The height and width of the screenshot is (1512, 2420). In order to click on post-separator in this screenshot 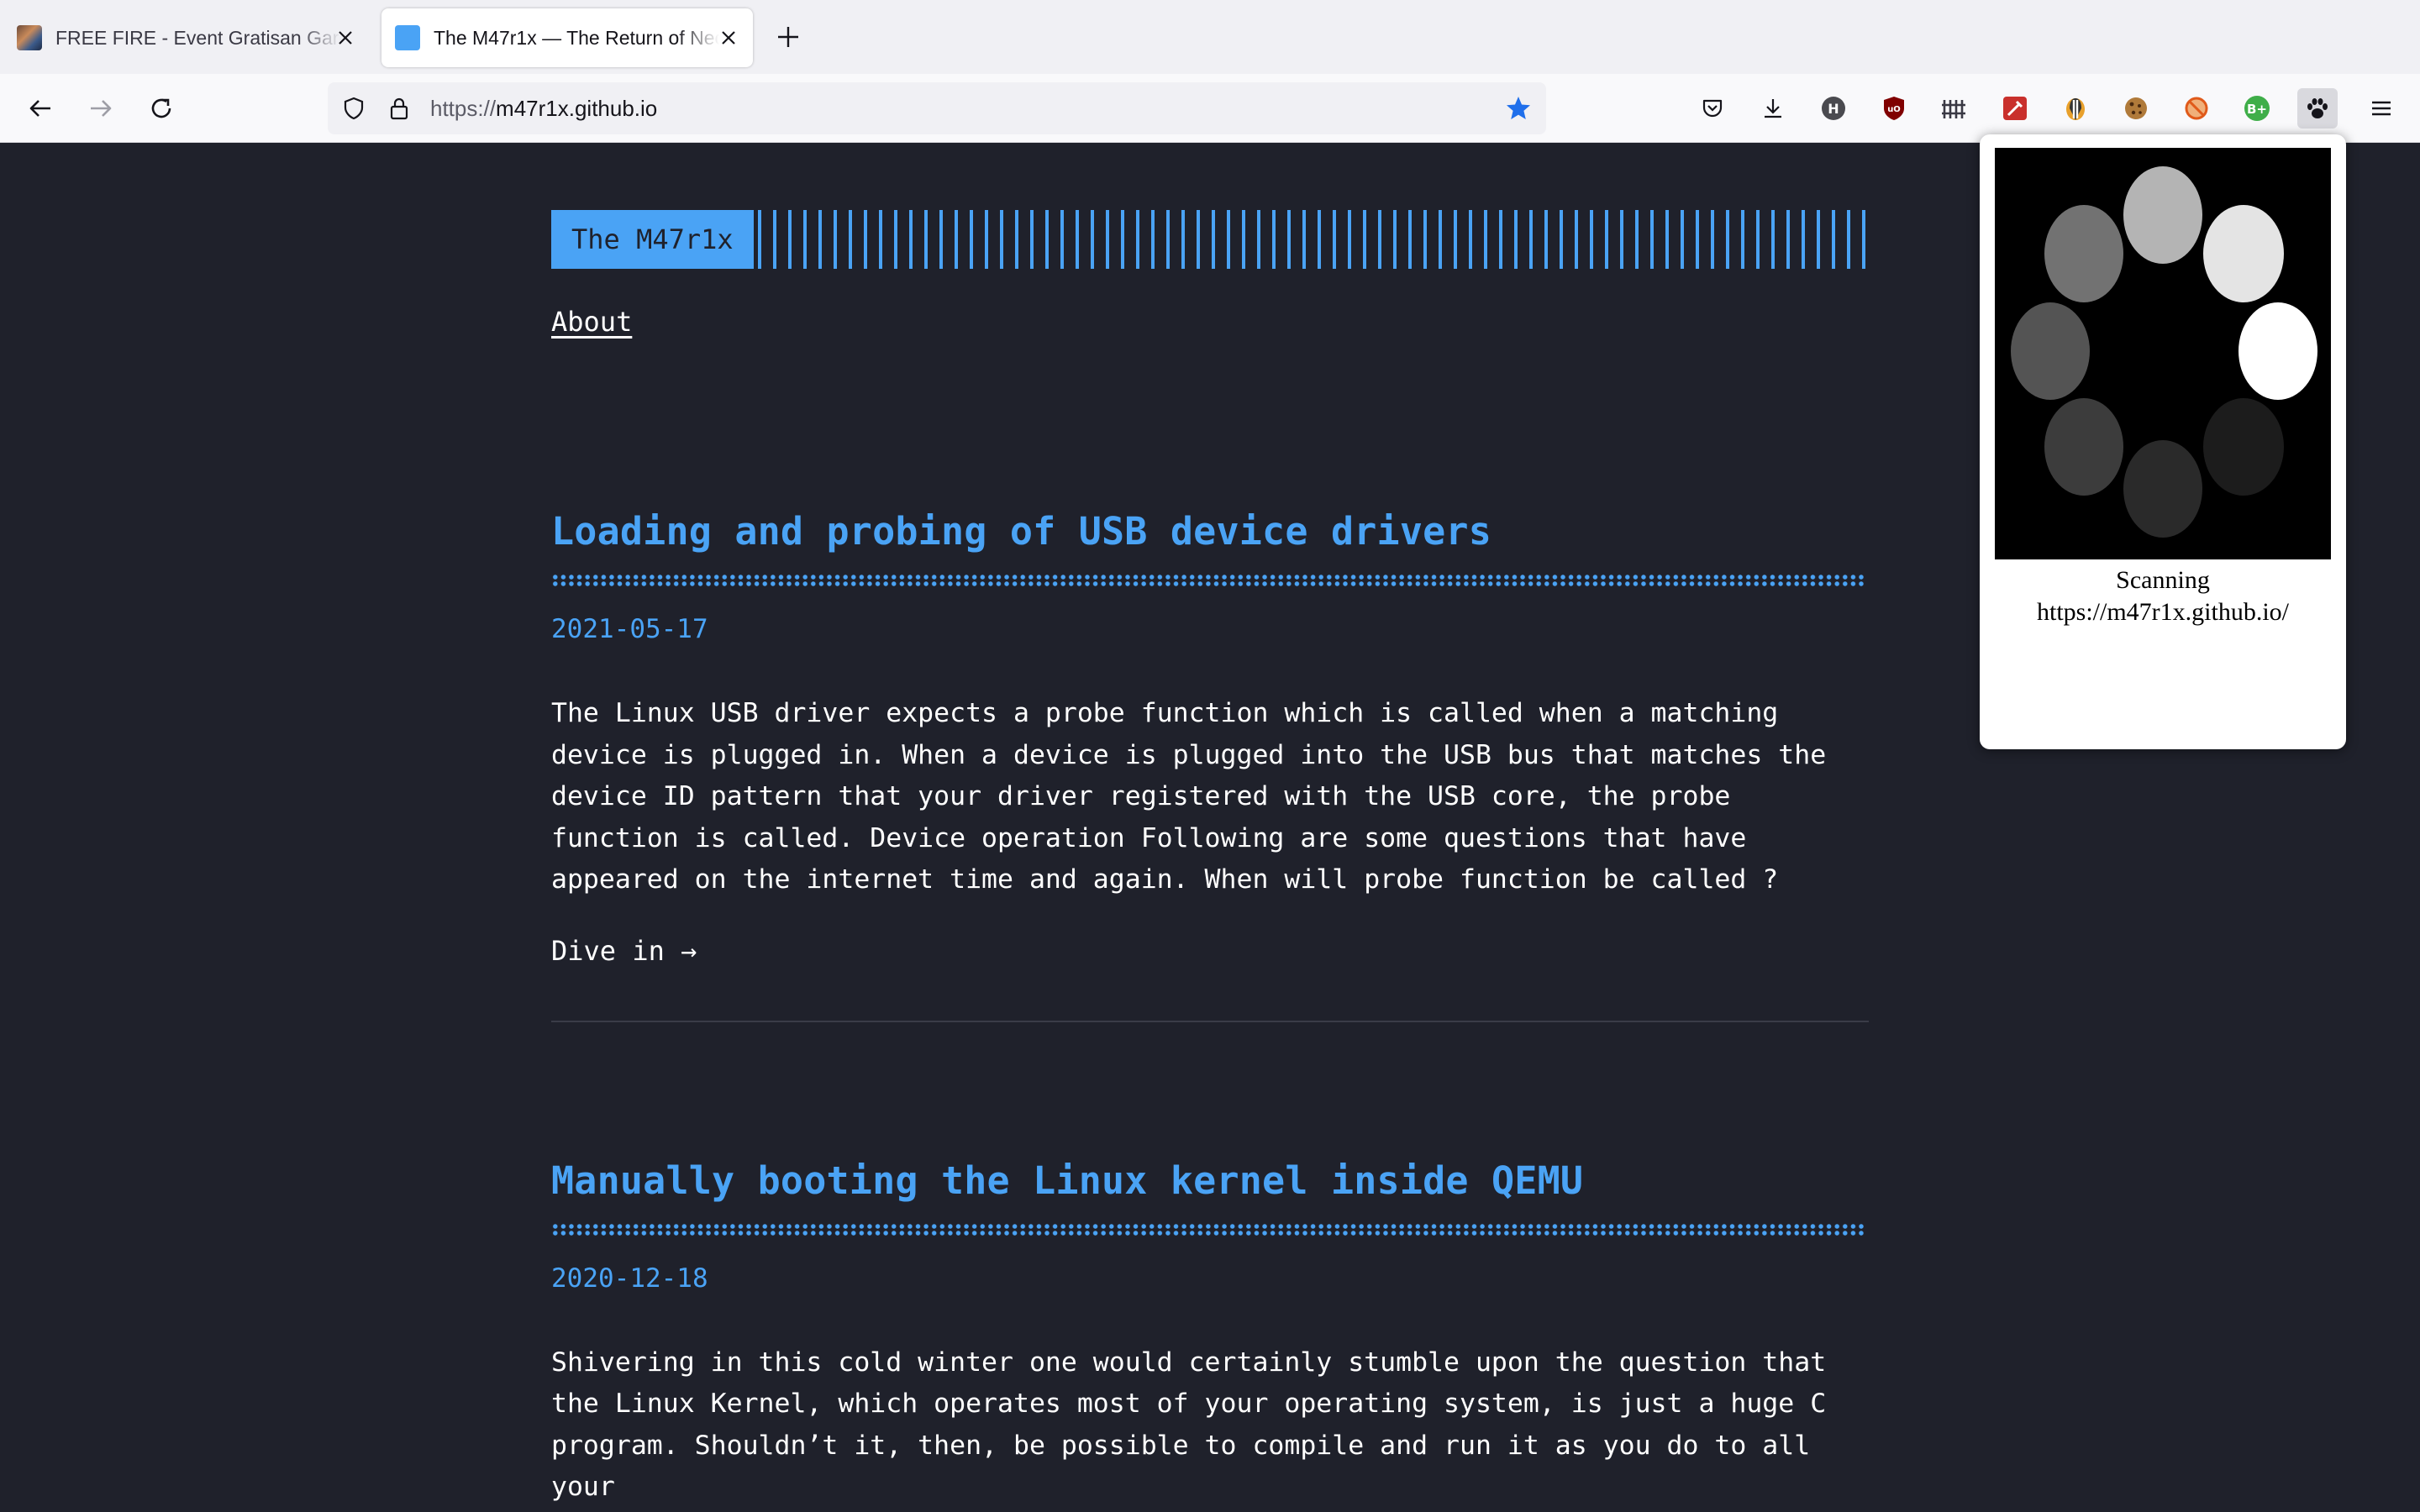, I will do `click(1210, 1021)`.